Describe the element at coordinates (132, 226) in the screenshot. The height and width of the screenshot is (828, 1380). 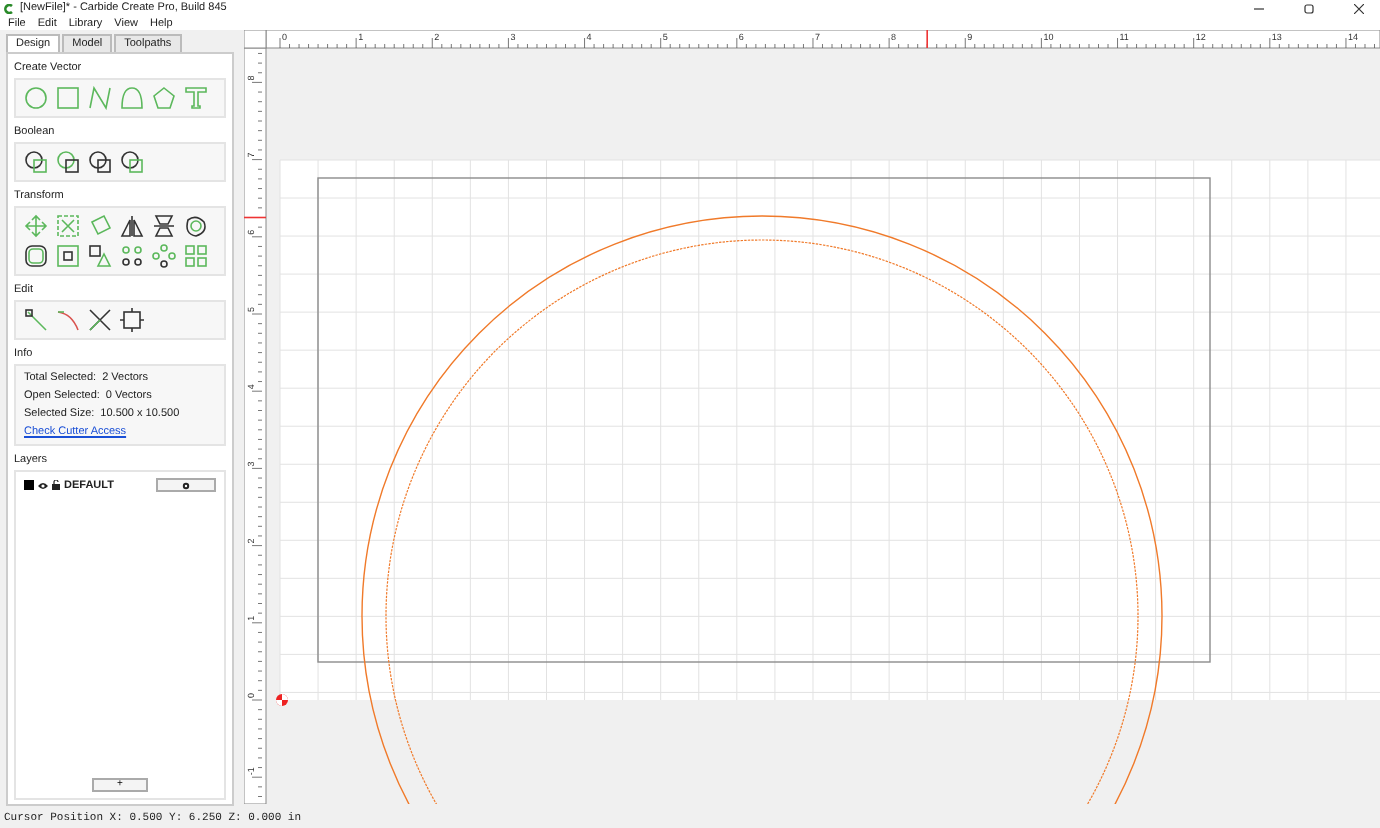
I see `mirror-icon` at that location.